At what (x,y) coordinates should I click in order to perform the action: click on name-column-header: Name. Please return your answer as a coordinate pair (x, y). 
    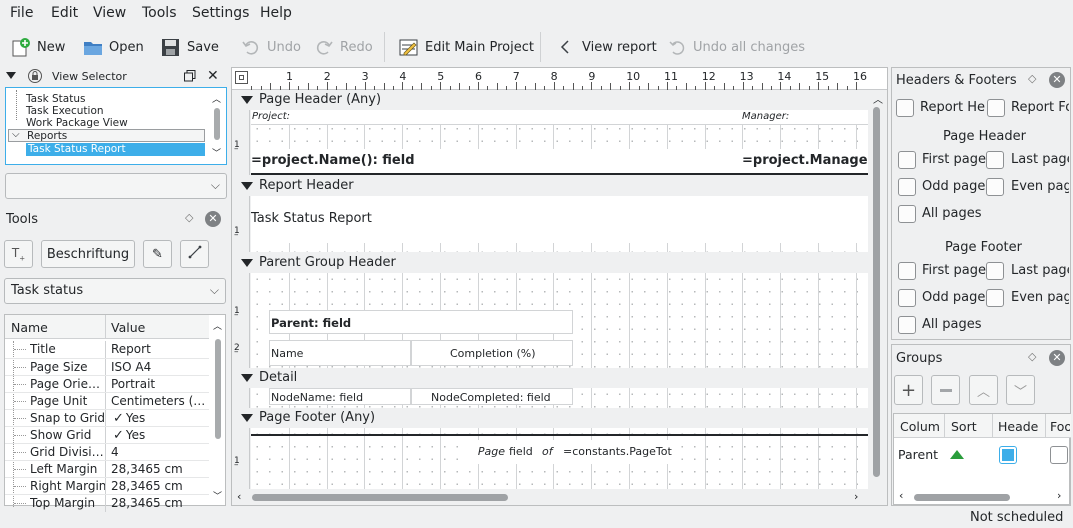
    Looking at the image, I should click on (340, 353).